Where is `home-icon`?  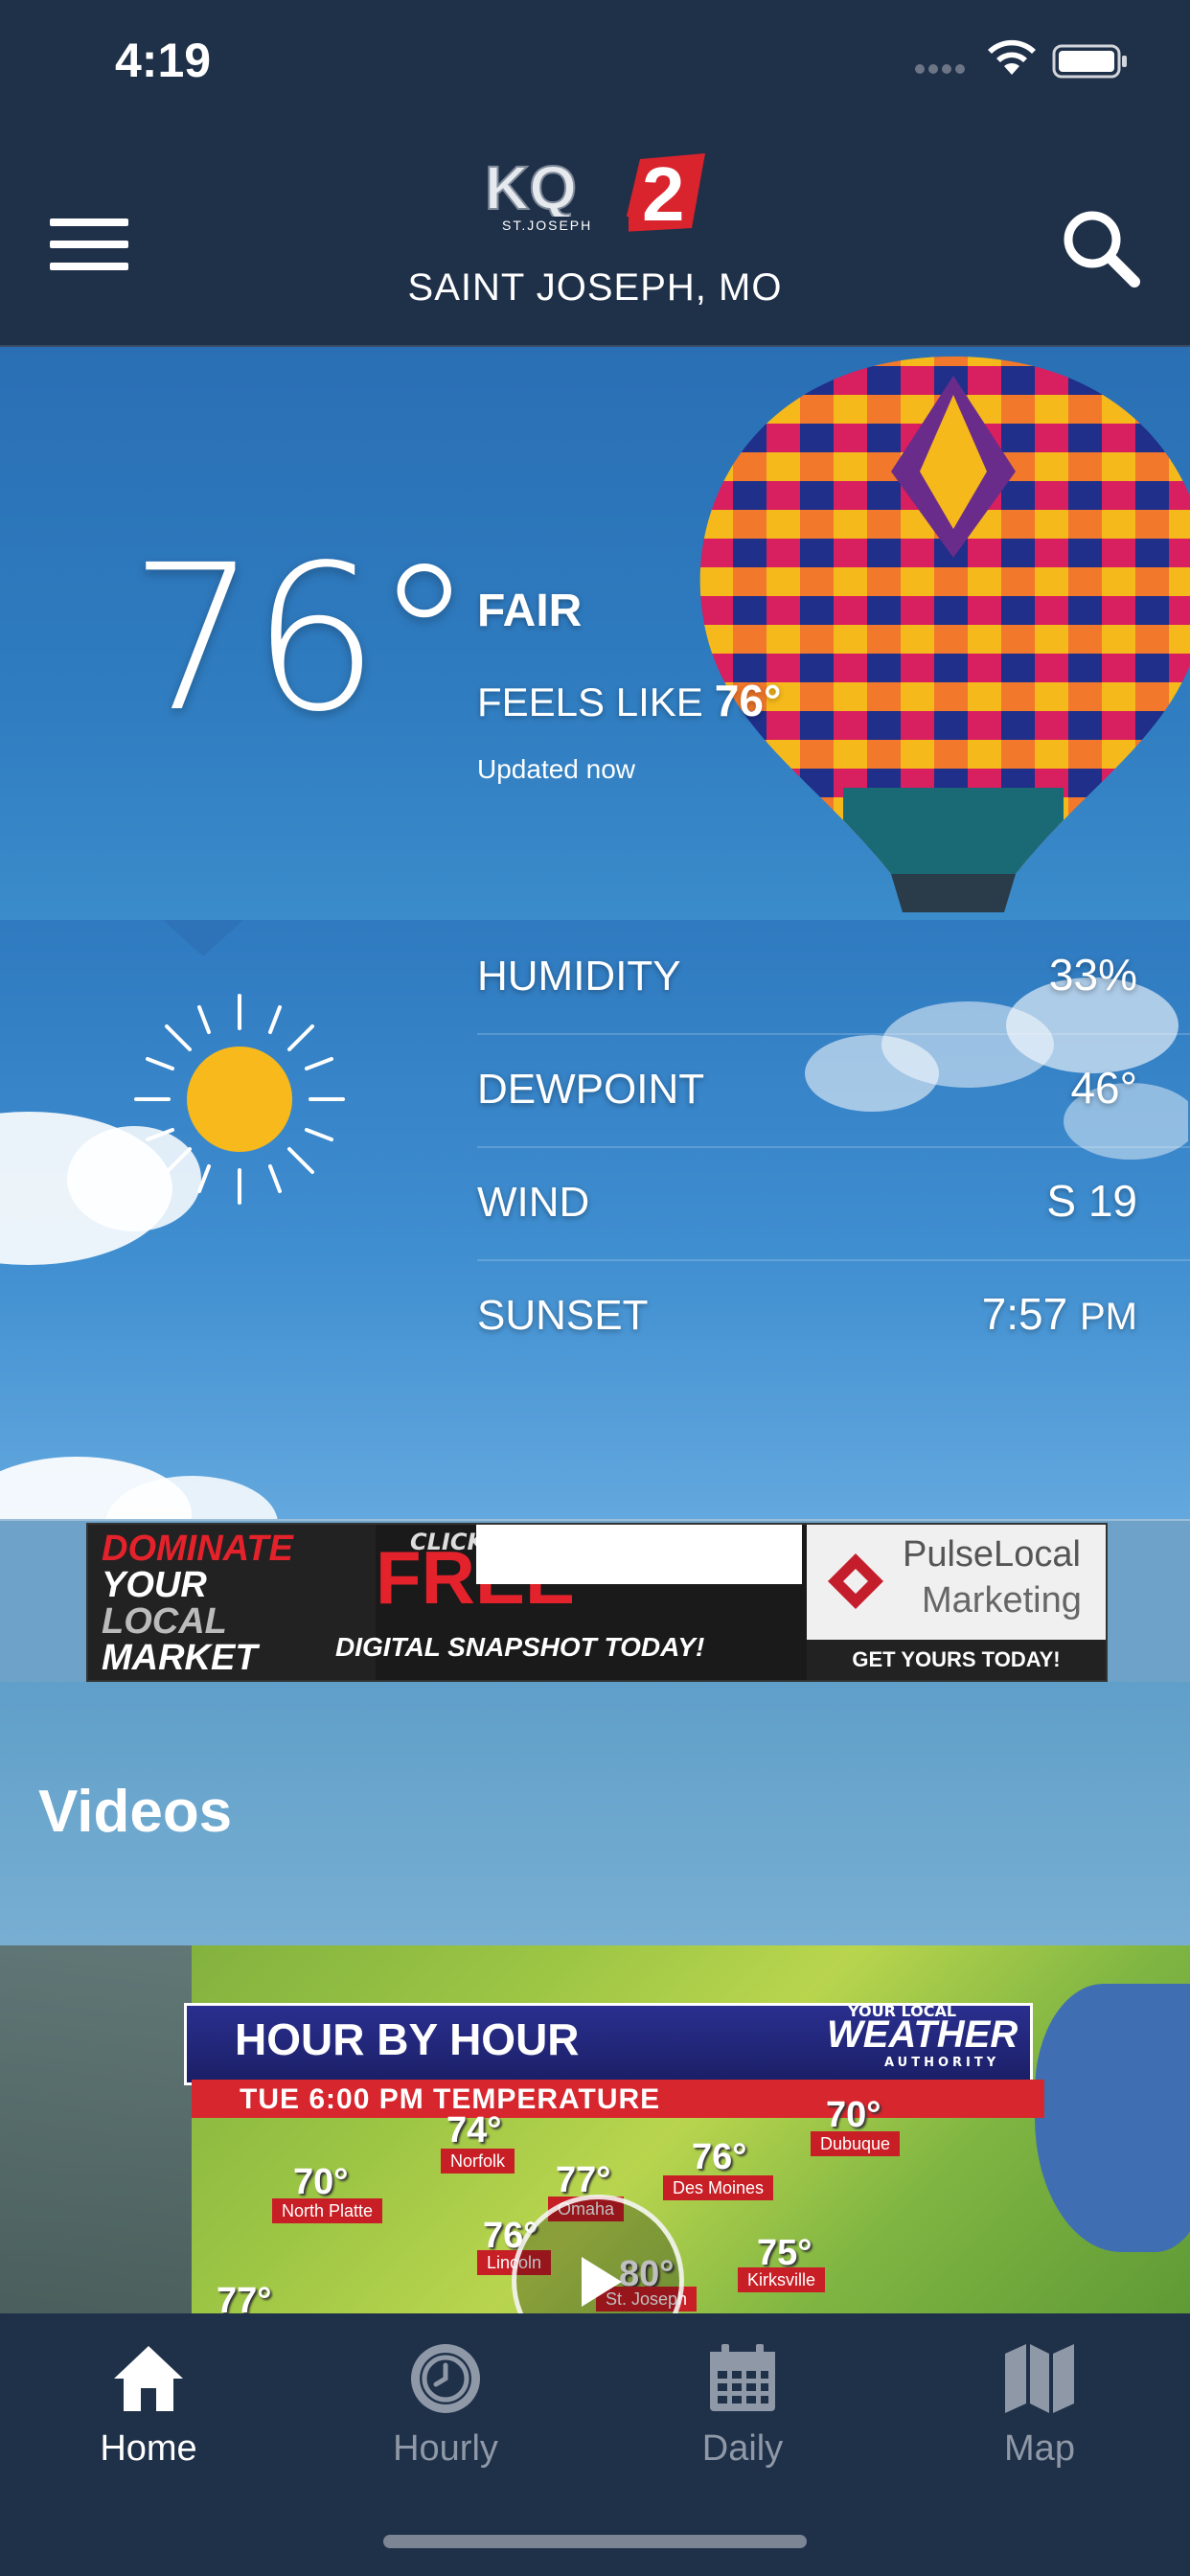 home-icon is located at coordinates (148, 2378).